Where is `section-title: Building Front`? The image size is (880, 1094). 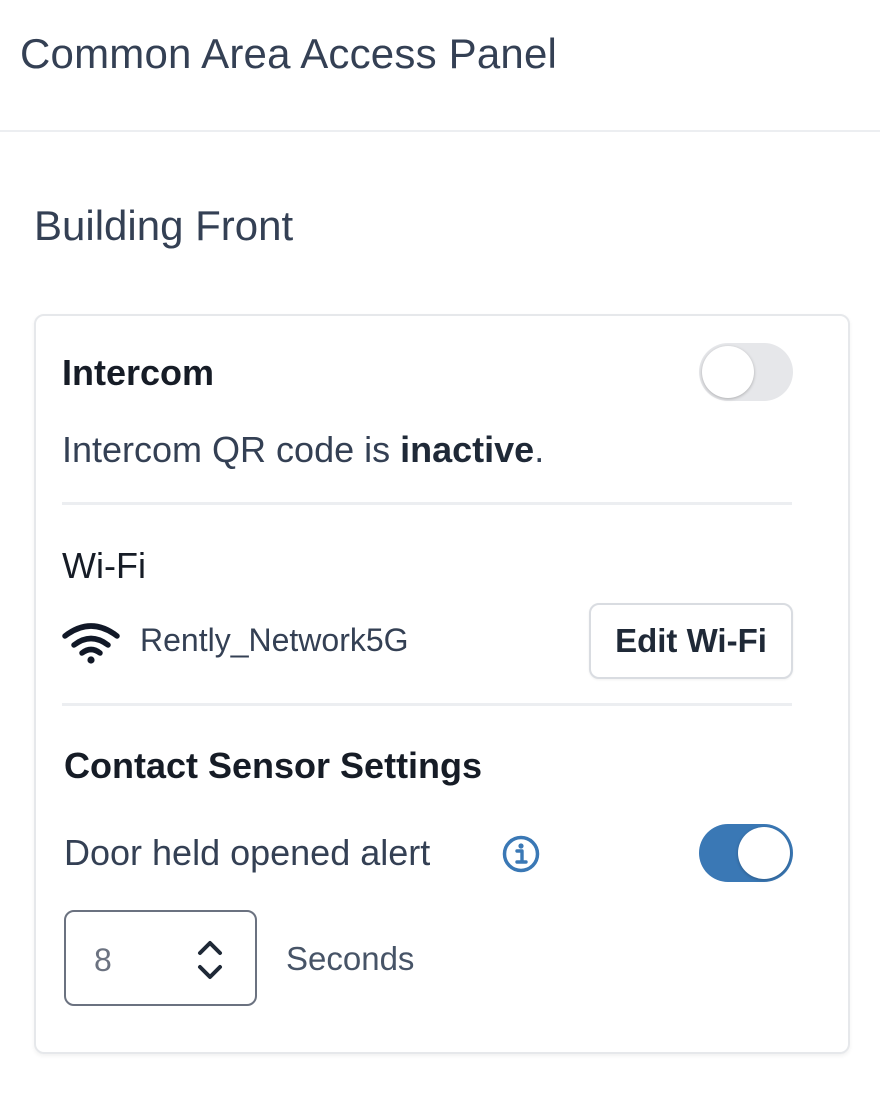 section-title: Building Front is located at coordinates (164, 225).